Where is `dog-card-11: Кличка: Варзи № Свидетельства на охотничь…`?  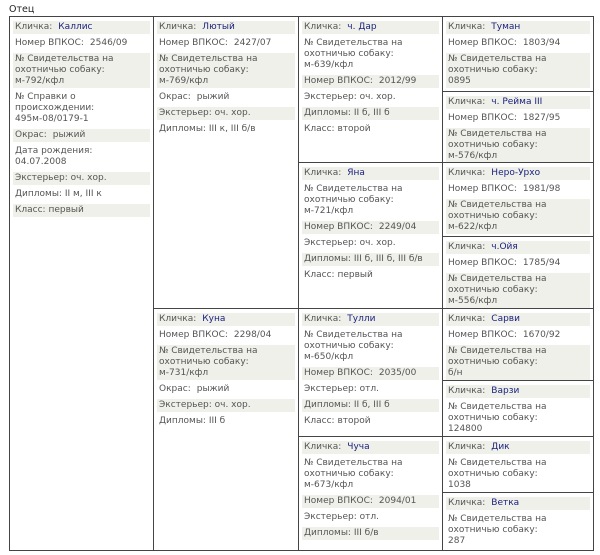
dog-card-11: Кличка: Варзи № Свидетельства на охотничь… is located at coordinates (518, 409).